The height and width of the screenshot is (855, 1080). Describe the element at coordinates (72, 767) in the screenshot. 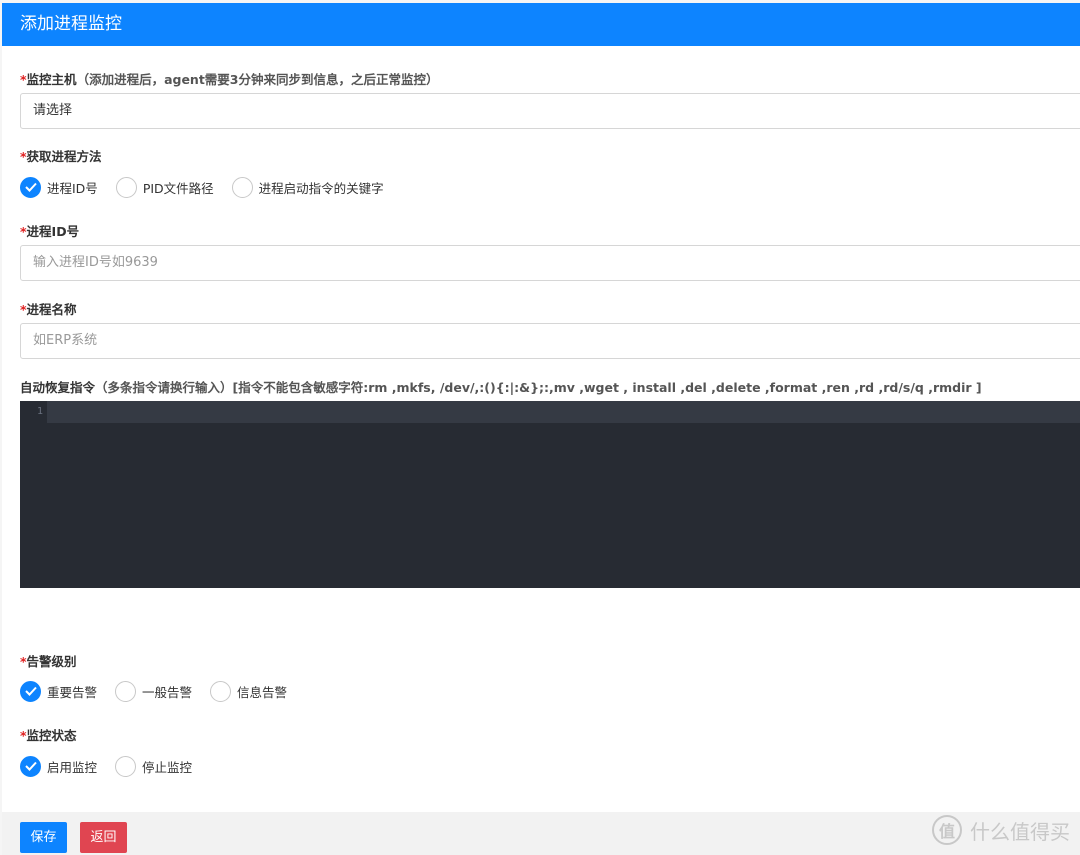

I see `radio-label: 启用监控` at that location.